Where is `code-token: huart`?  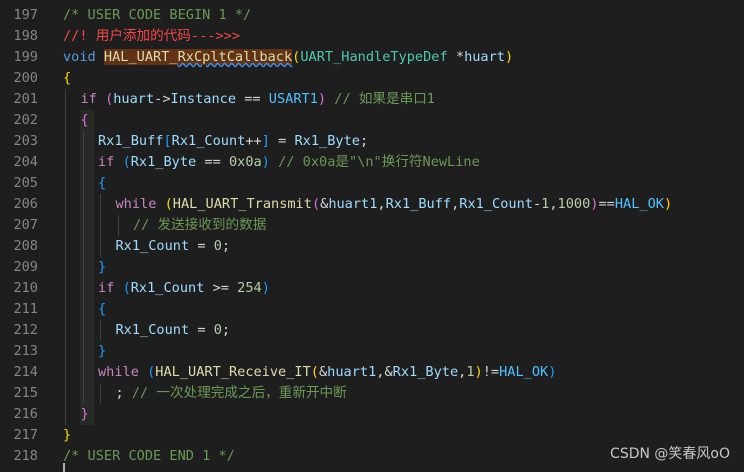 code-token: huart is located at coordinates (134, 99).